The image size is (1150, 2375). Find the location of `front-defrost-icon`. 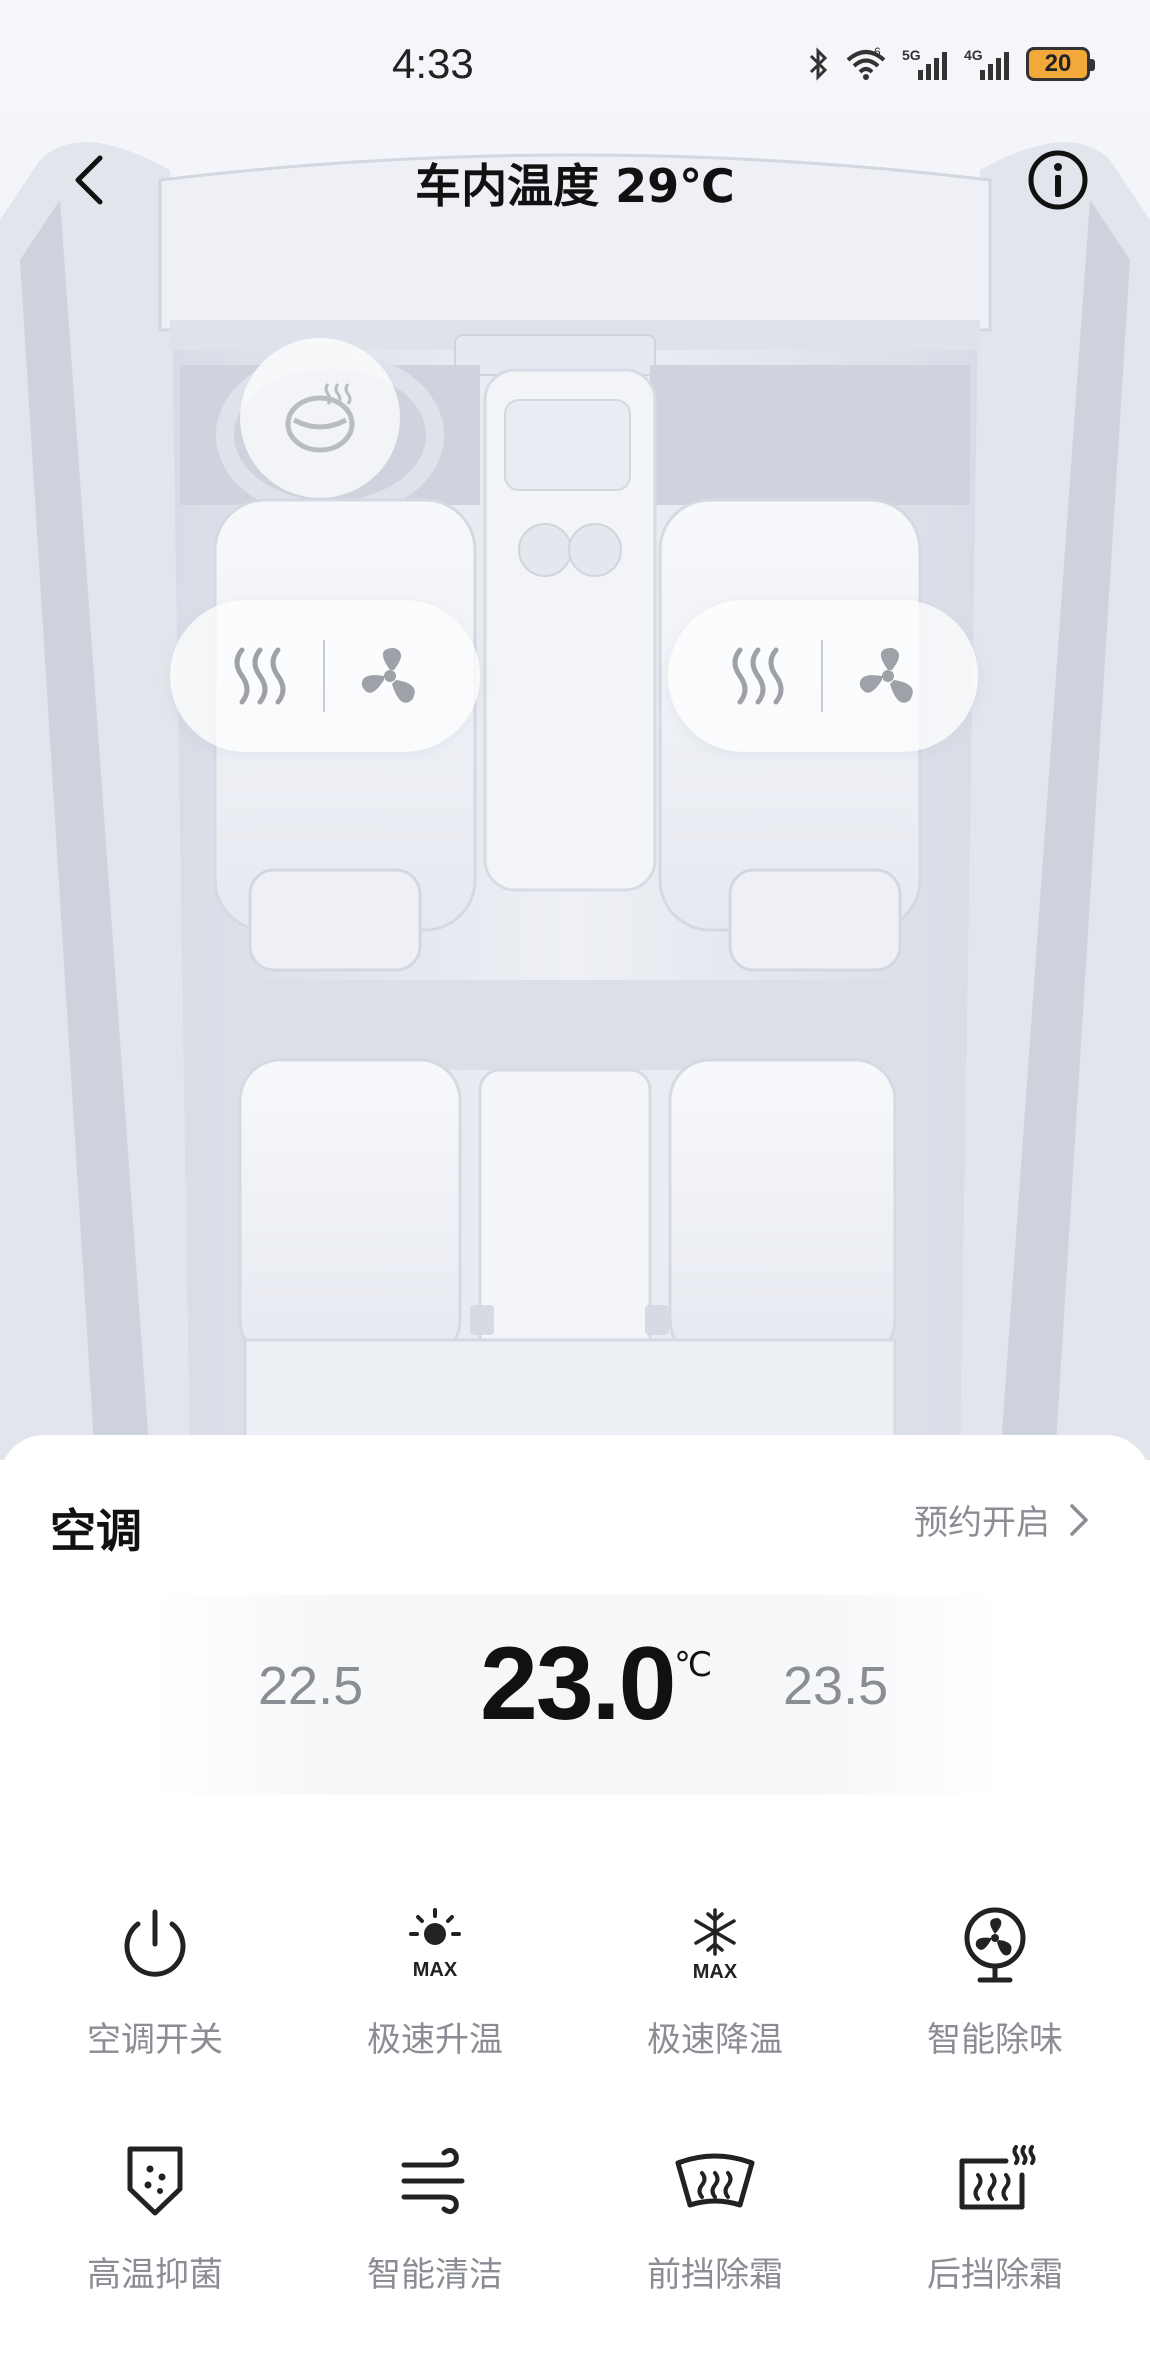

front-defrost-icon is located at coordinates (715, 2180).